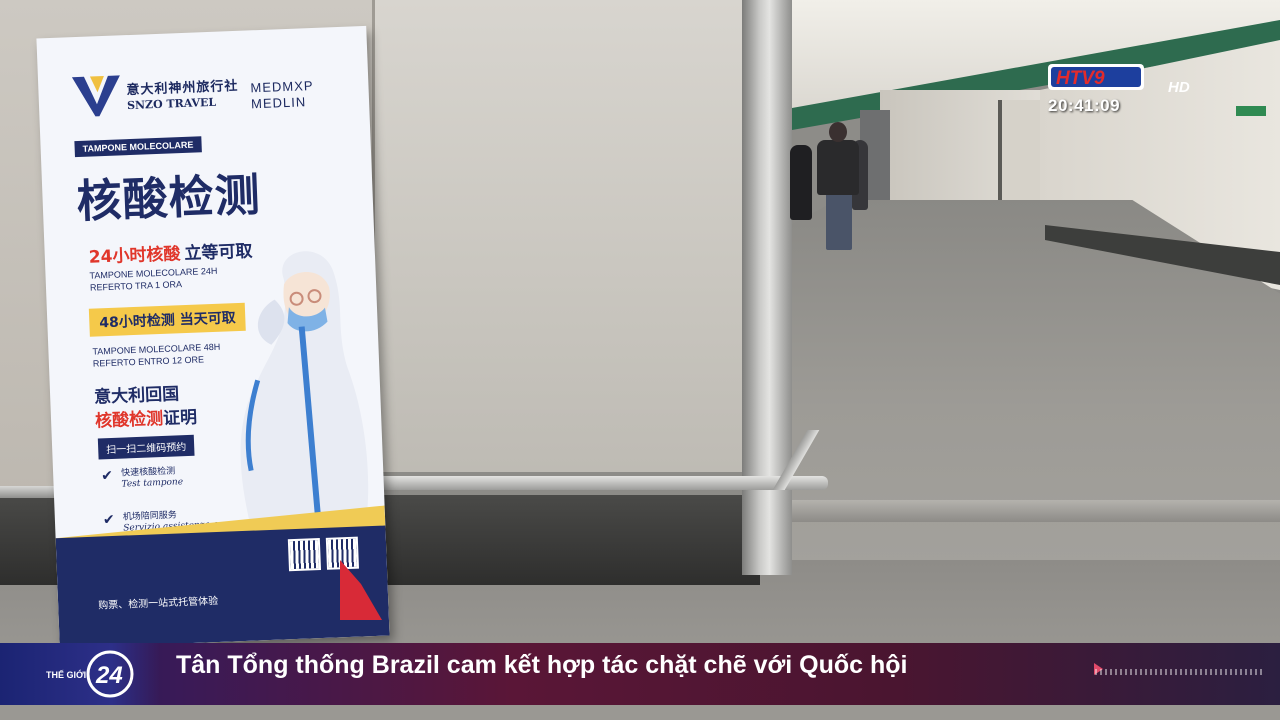  What do you see at coordinates (171, 104) in the screenshot?
I see `agency-name-en: SNZO TRAVEL` at bounding box center [171, 104].